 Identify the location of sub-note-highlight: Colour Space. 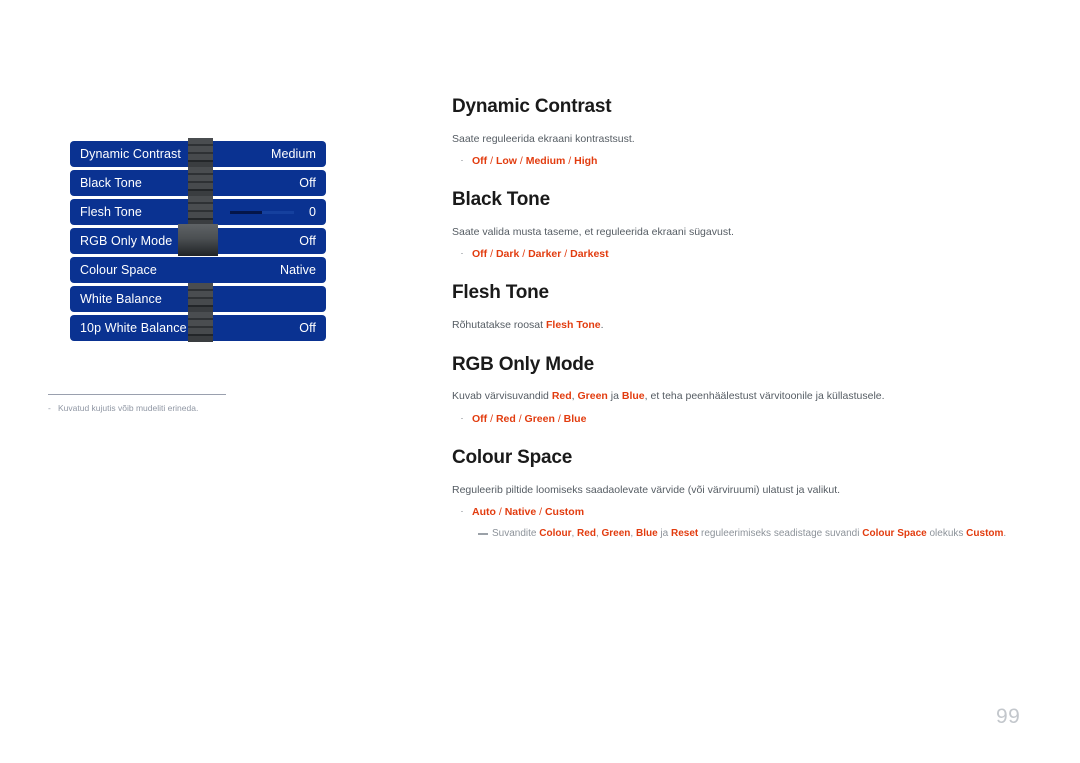
(894, 533).